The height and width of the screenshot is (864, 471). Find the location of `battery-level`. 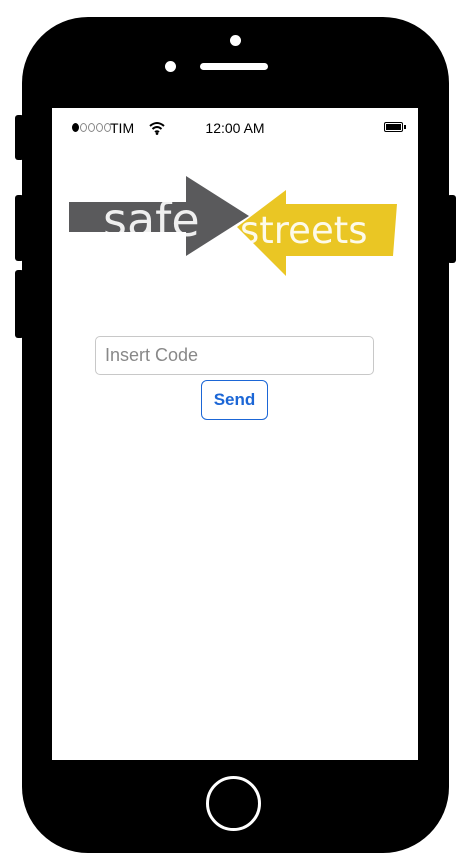

battery-level is located at coordinates (393, 127).